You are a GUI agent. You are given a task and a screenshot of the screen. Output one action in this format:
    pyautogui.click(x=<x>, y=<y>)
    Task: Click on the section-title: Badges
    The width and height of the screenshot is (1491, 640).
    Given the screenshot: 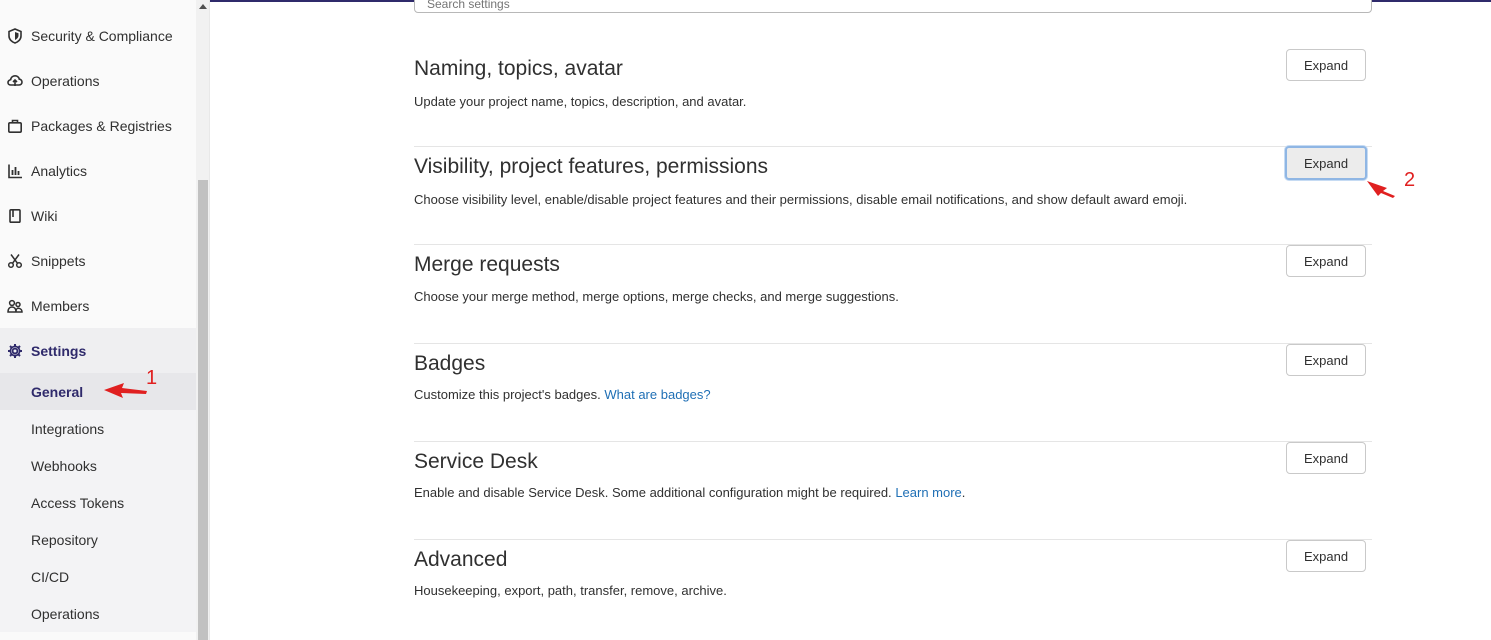 What is the action you would take?
    pyautogui.click(x=450, y=363)
    